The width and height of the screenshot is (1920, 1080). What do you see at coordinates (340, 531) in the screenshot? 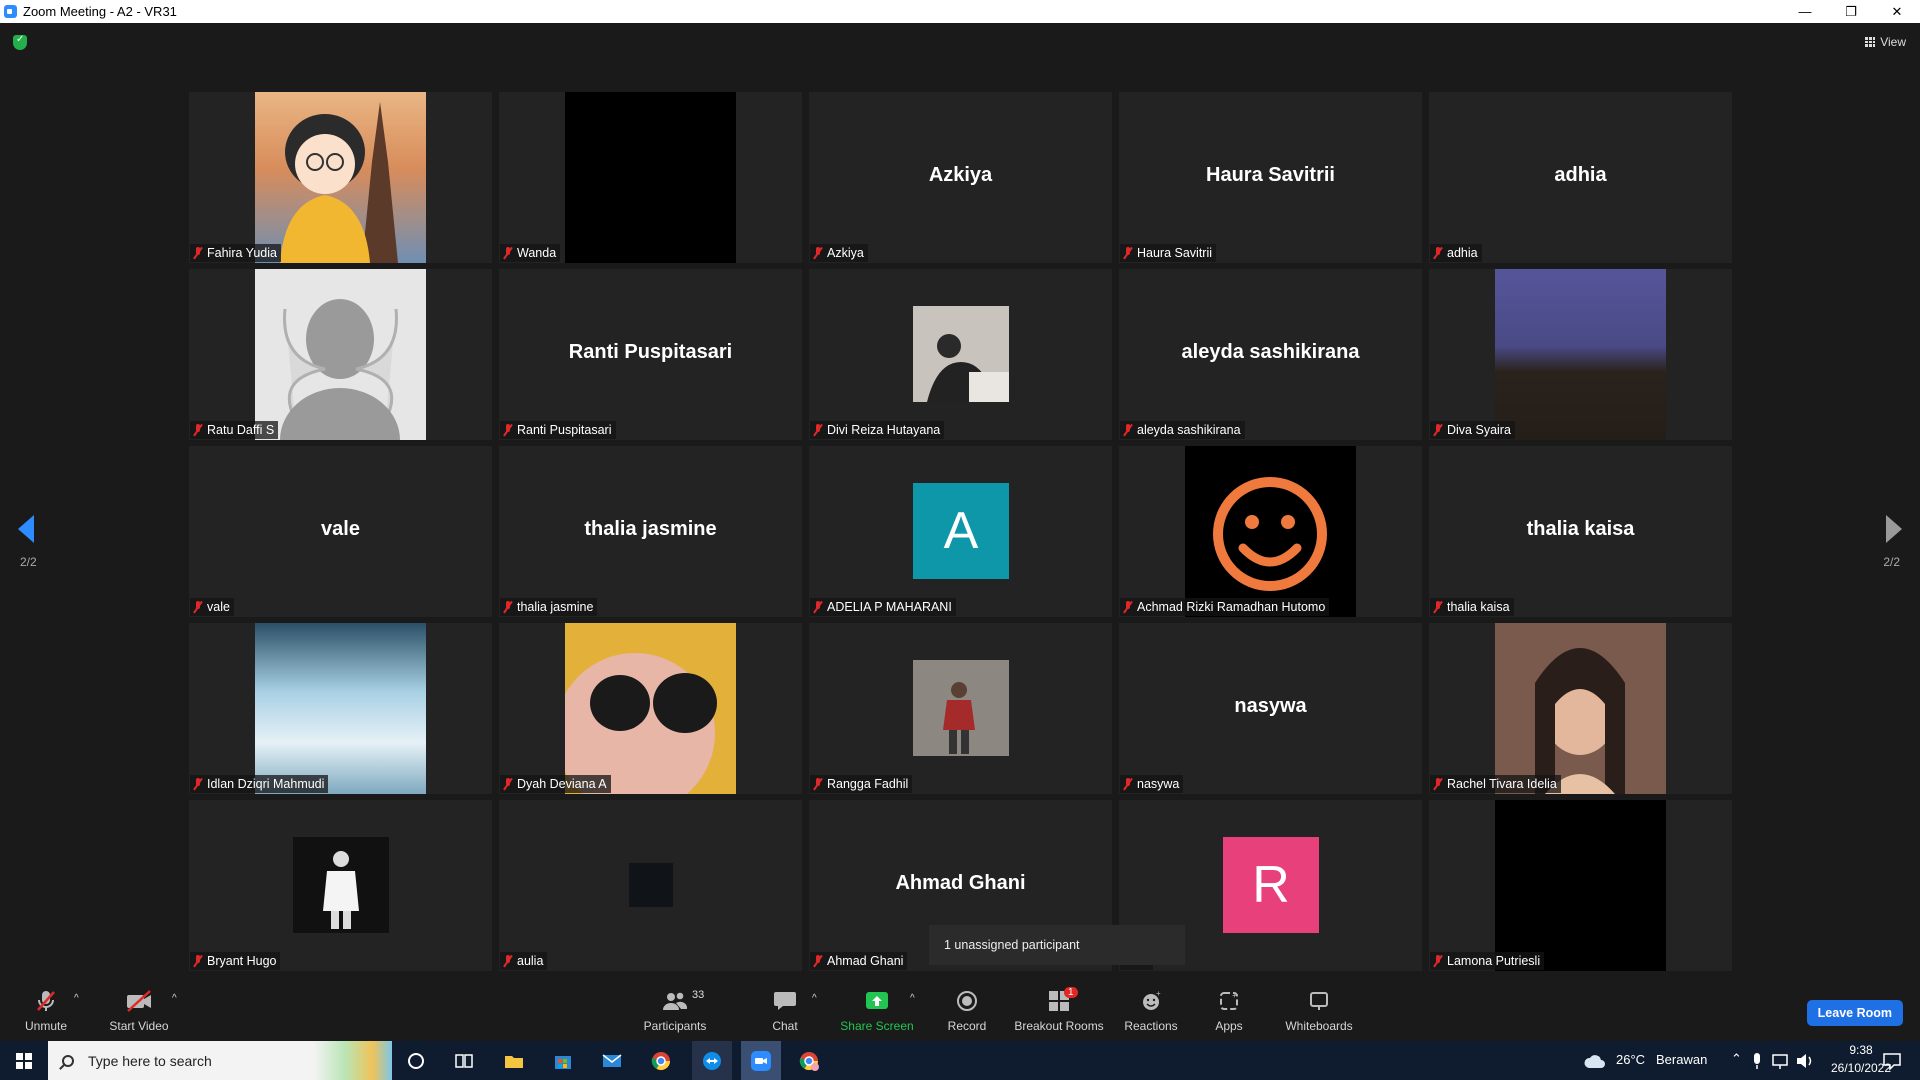
I see `participant-tile: vale vale` at bounding box center [340, 531].